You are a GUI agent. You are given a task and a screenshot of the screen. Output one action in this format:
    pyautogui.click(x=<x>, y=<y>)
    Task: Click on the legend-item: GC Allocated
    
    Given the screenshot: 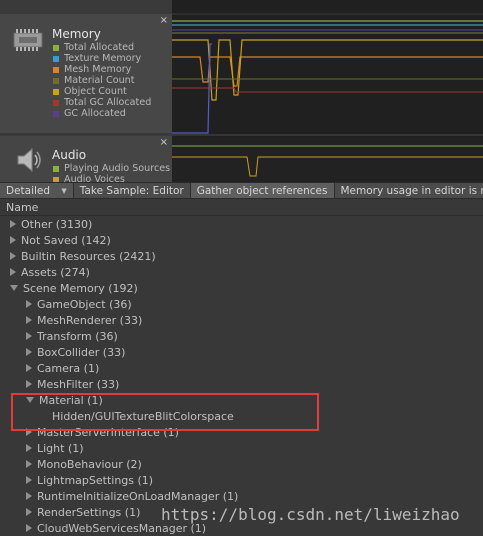 What is the action you would take?
    pyautogui.click(x=102, y=113)
    